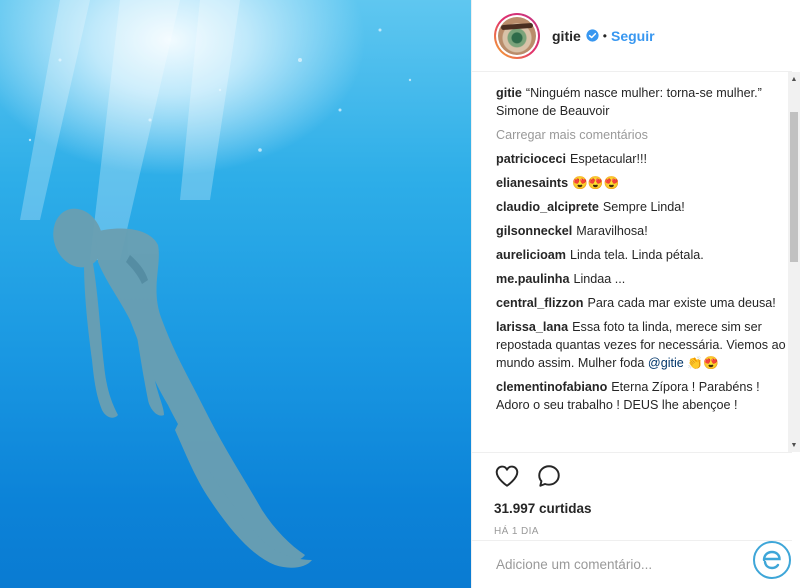 The image size is (800, 588). I want to click on comment-username: patricioceci, so click(531, 159).